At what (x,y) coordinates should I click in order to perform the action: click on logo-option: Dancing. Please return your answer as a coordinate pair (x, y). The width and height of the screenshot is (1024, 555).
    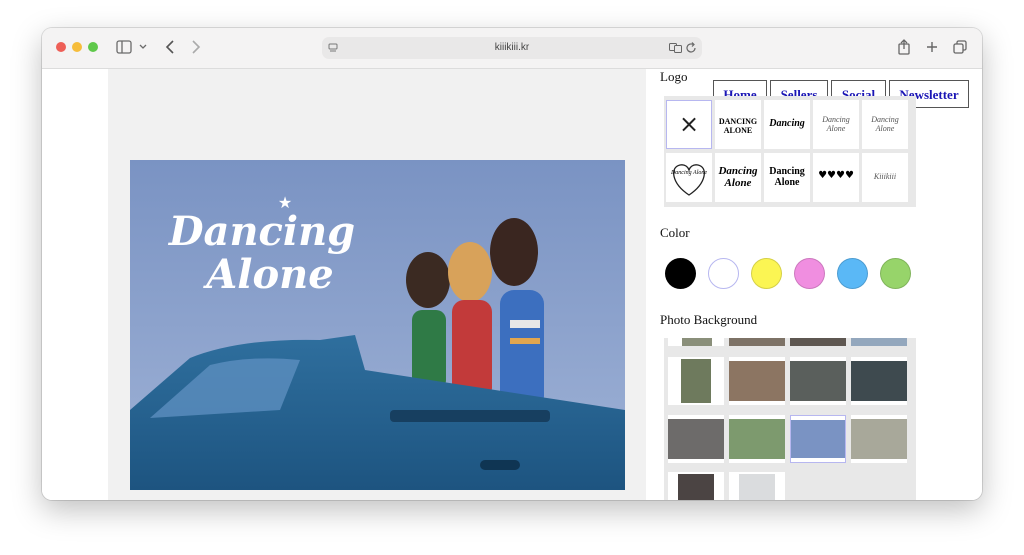
    Looking at the image, I should click on (787, 124).